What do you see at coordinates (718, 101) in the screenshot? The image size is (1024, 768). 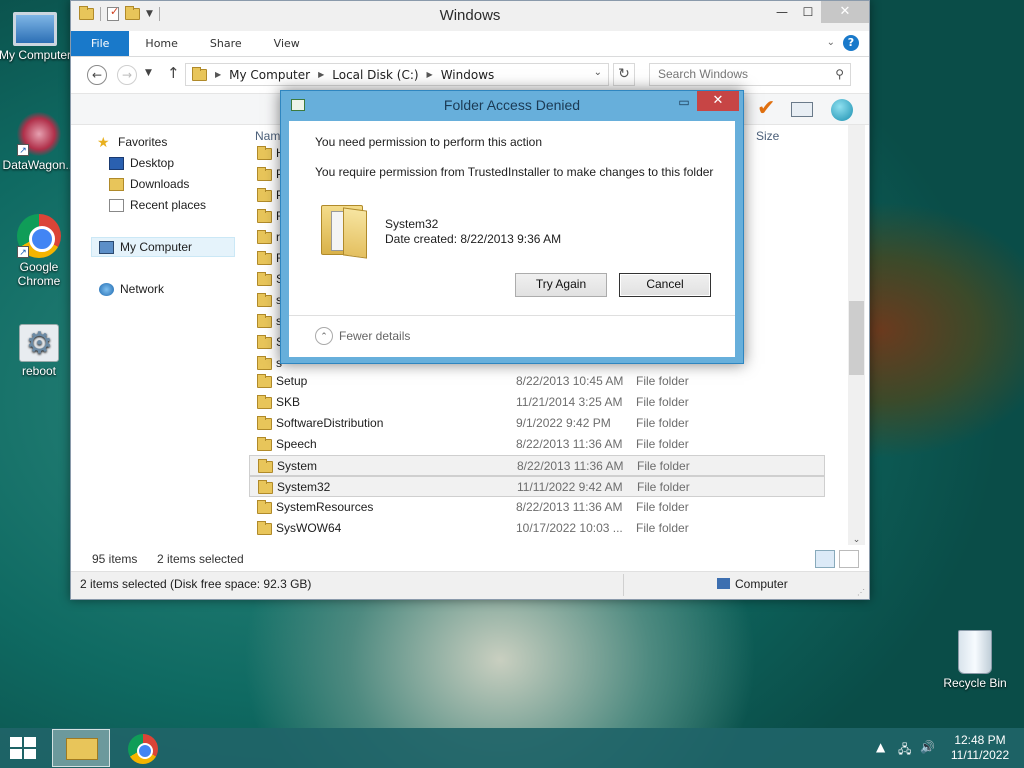 I see `dialog-close-button: ✕` at bounding box center [718, 101].